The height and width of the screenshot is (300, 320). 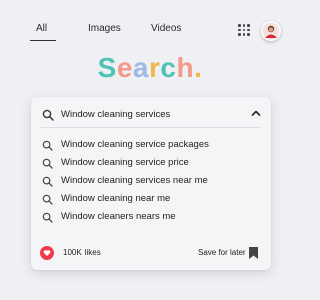 I want to click on nav-tabs: All Images Videos, so click(x=130, y=33).